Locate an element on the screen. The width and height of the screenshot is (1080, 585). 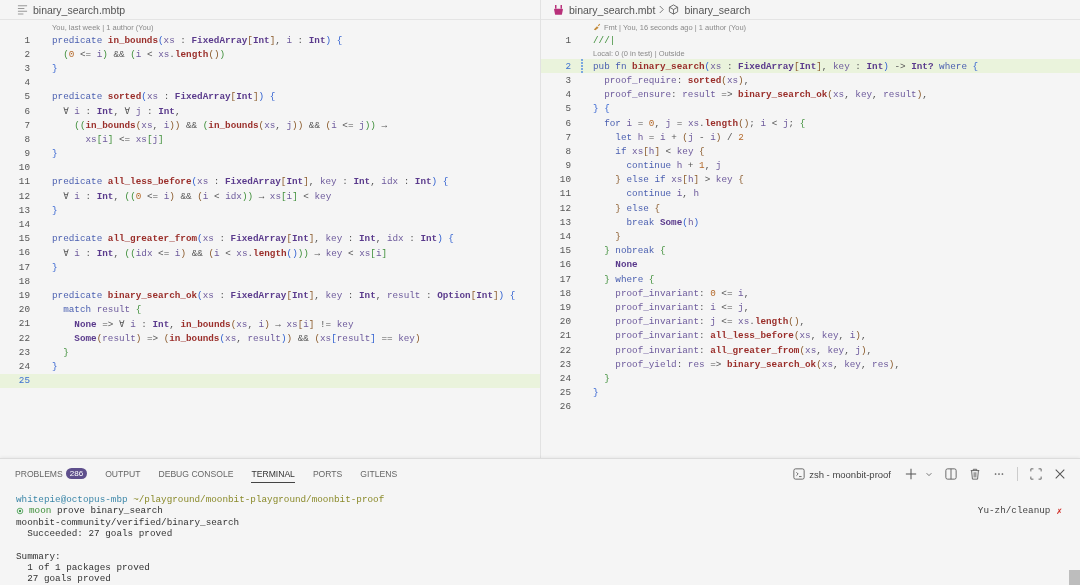
line-number: 26 is located at coordinates (564, 407).